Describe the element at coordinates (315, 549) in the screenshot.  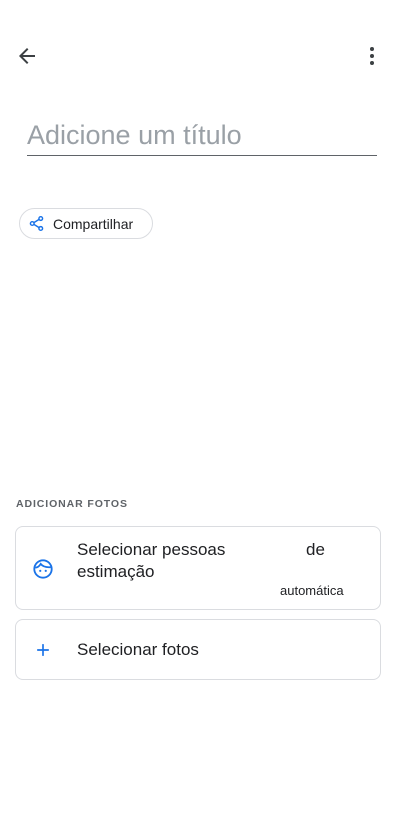
I see `pets-label-part2: de` at that location.